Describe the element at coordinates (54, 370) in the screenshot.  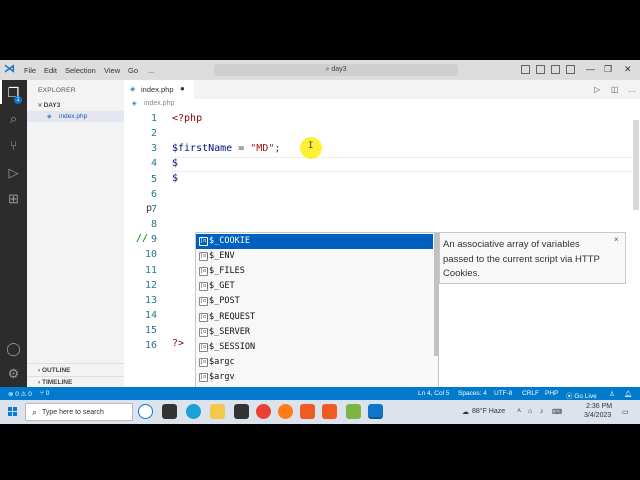
I see `outline-section: › OUTLINE` at that location.